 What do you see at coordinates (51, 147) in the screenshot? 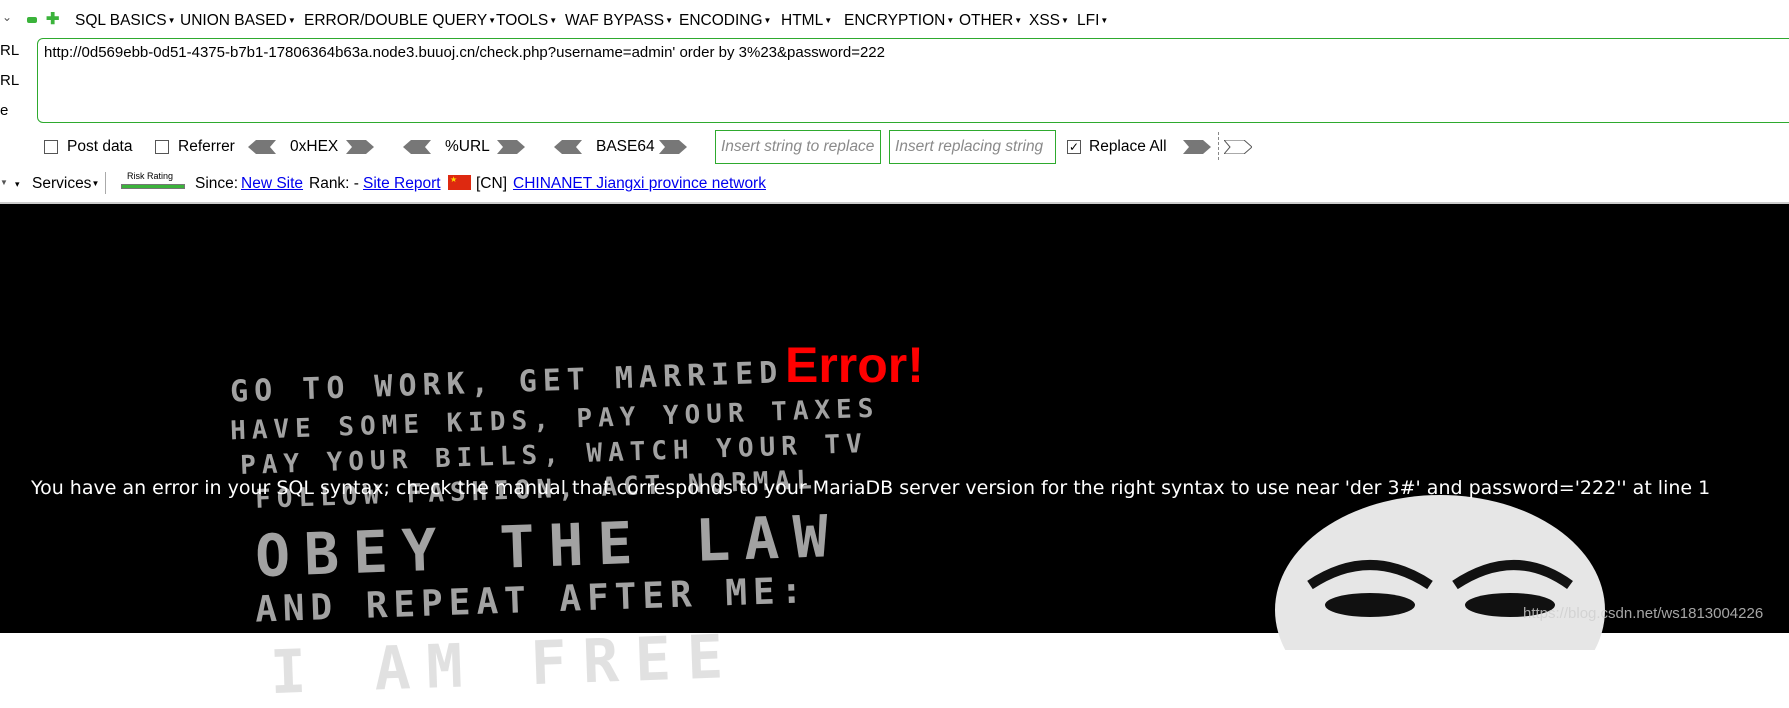
I see `post-data-checkbox` at bounding box center [51, 147].